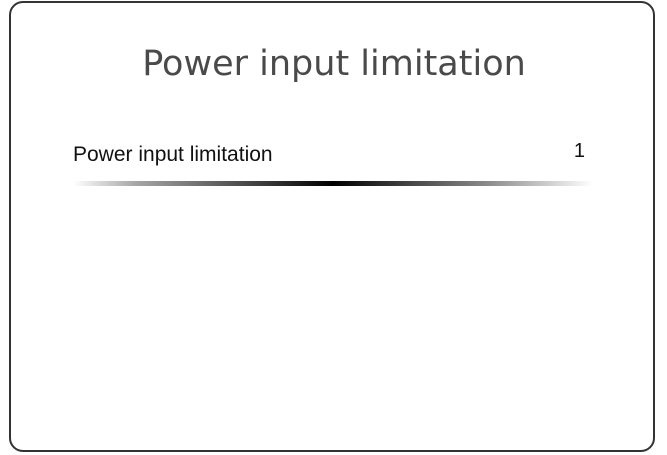  Describe the element at coordinates (334, 161) in the screenshot. I see `menu-item-power-input-limitation: Power input limitation 1` at that location.